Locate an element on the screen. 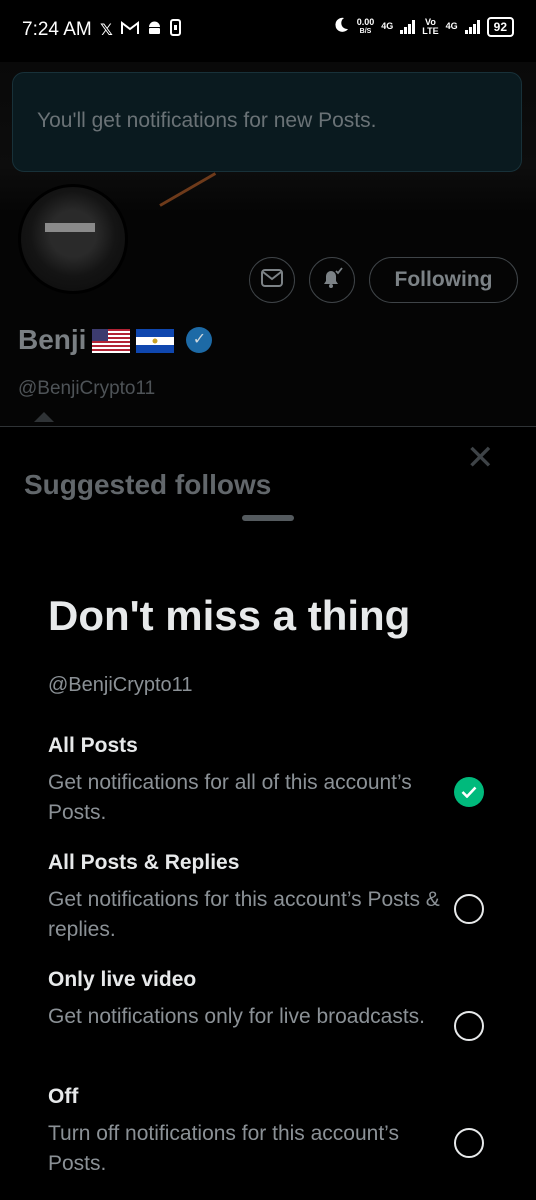 The image size is (536, 1200). envelope-icon is located at coordinates (272, 280).